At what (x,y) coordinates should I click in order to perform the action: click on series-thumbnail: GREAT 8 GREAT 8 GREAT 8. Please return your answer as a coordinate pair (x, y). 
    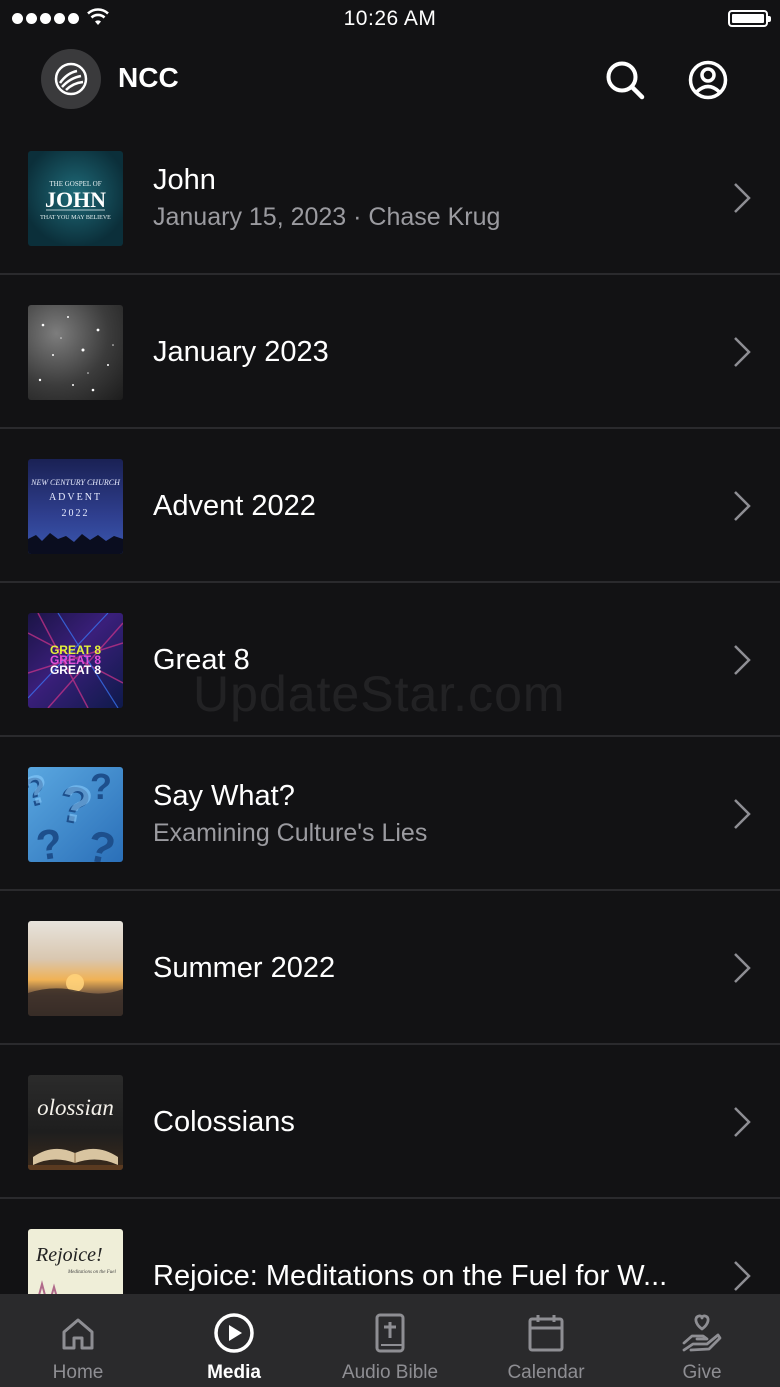
    Looking at the image, I should click on (75, 660).